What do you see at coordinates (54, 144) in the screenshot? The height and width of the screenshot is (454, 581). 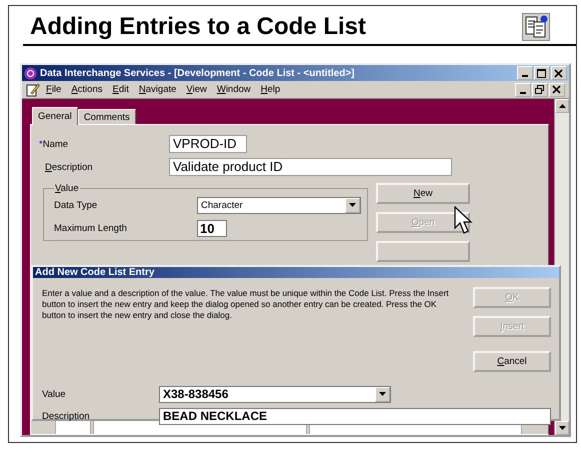 I see `field-label: *Name` at bounding box center [54, 144].